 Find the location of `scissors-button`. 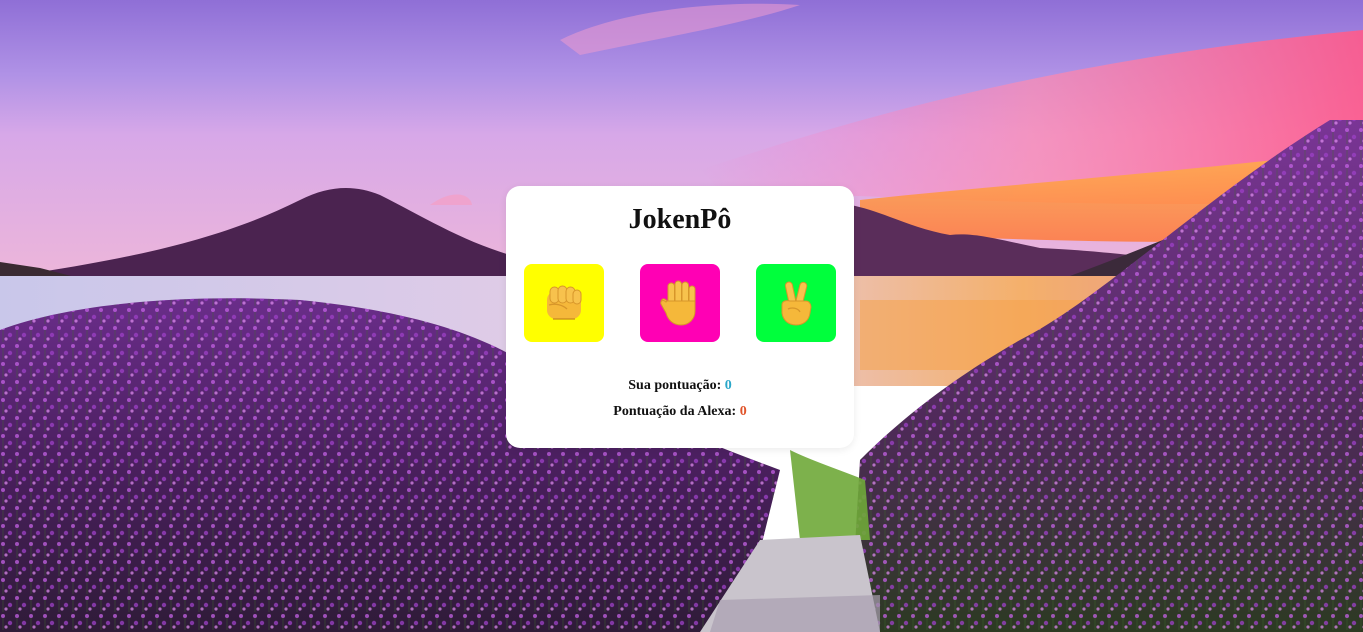

scissors-button is located at coordinates (796, 303).